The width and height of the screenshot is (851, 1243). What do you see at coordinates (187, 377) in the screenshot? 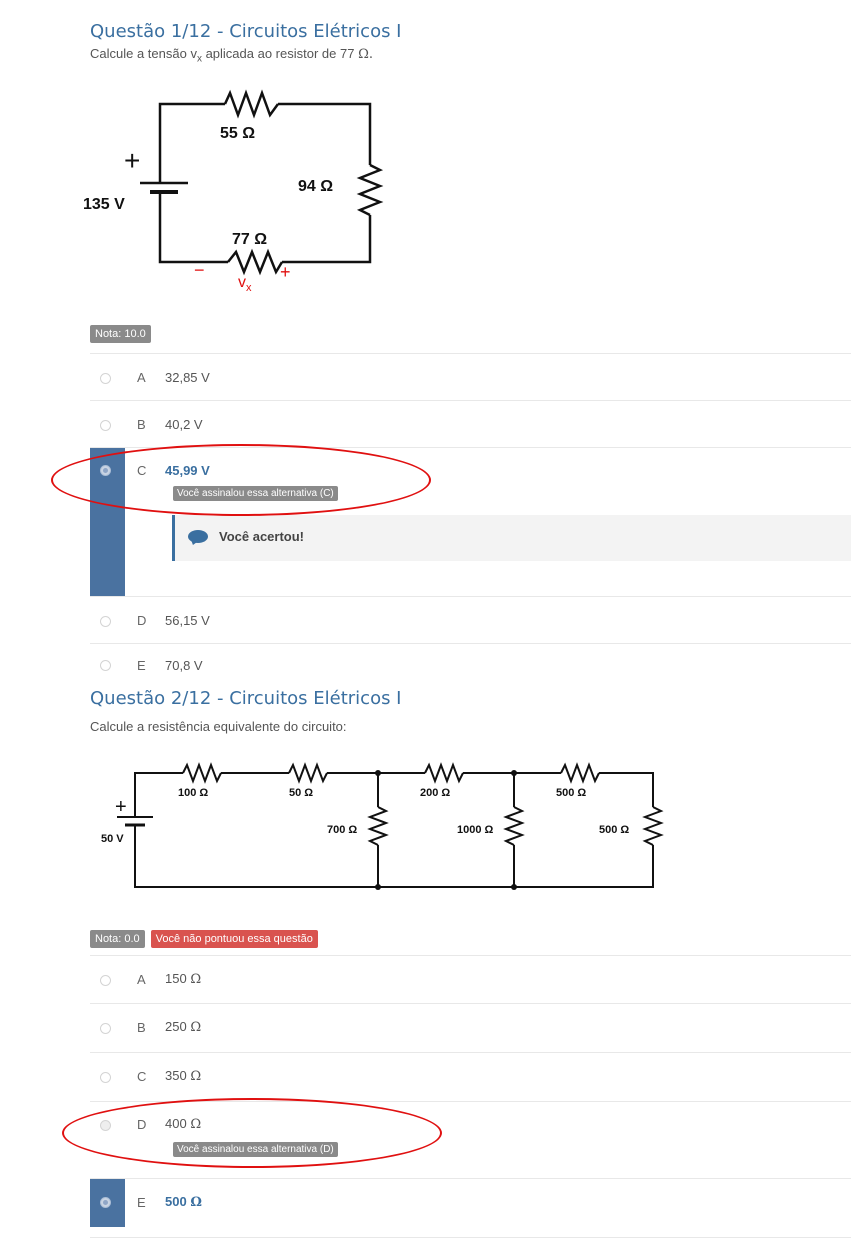
I see `option-text: 32,85 V` at bounding box center [187, 377].